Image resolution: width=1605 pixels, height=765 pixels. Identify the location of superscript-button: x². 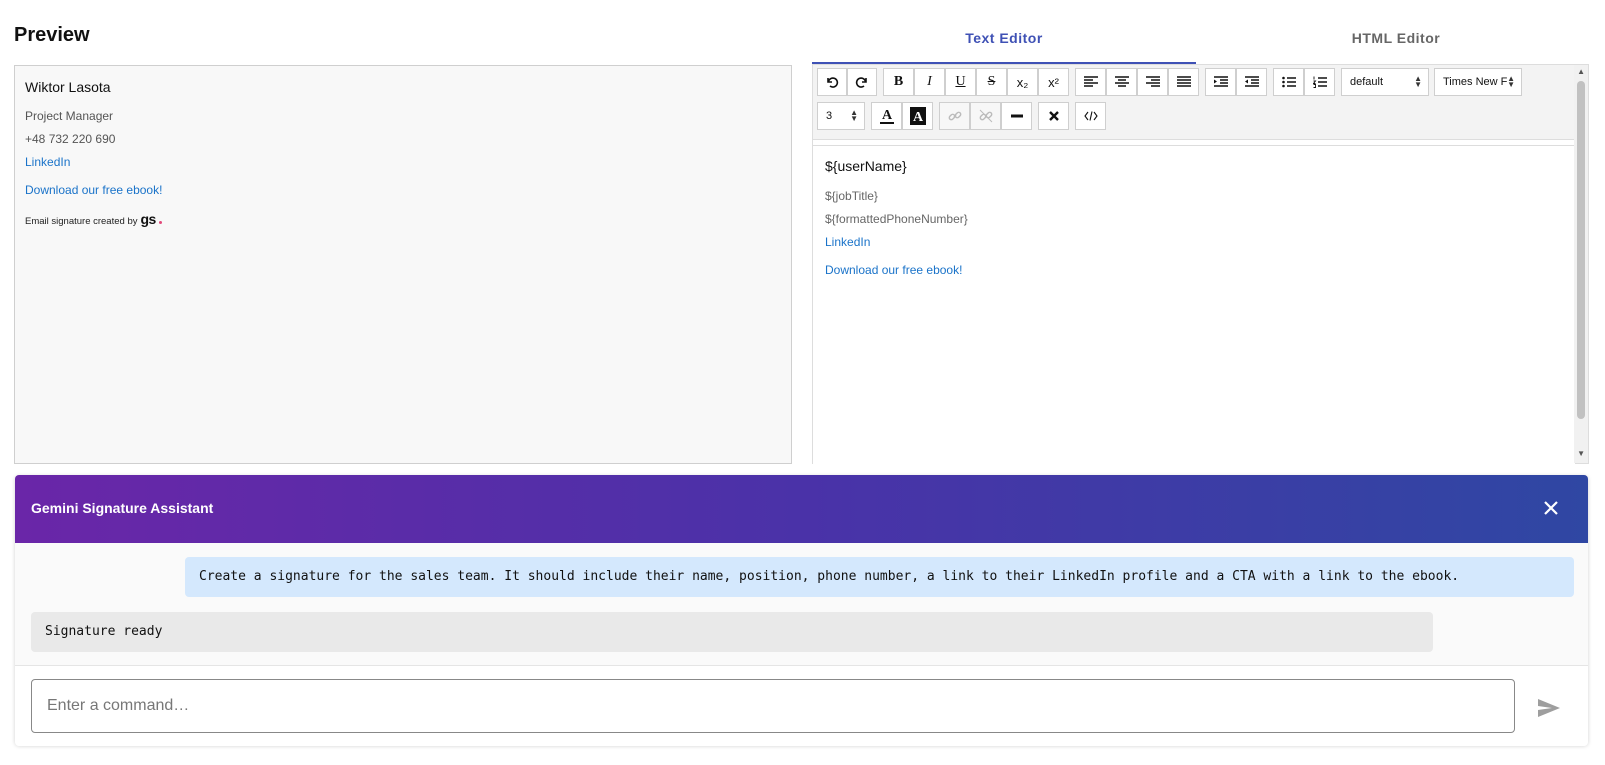
(1053, 82).